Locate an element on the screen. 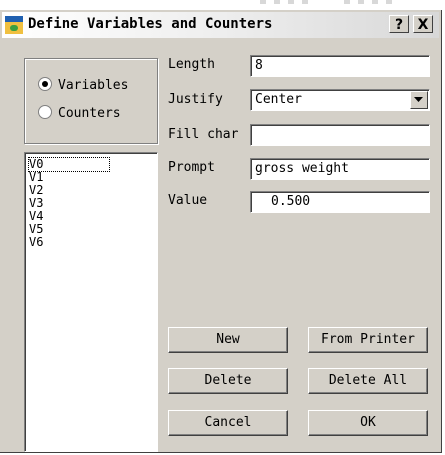  justify-value: Center is located at coordinates (278, 99).